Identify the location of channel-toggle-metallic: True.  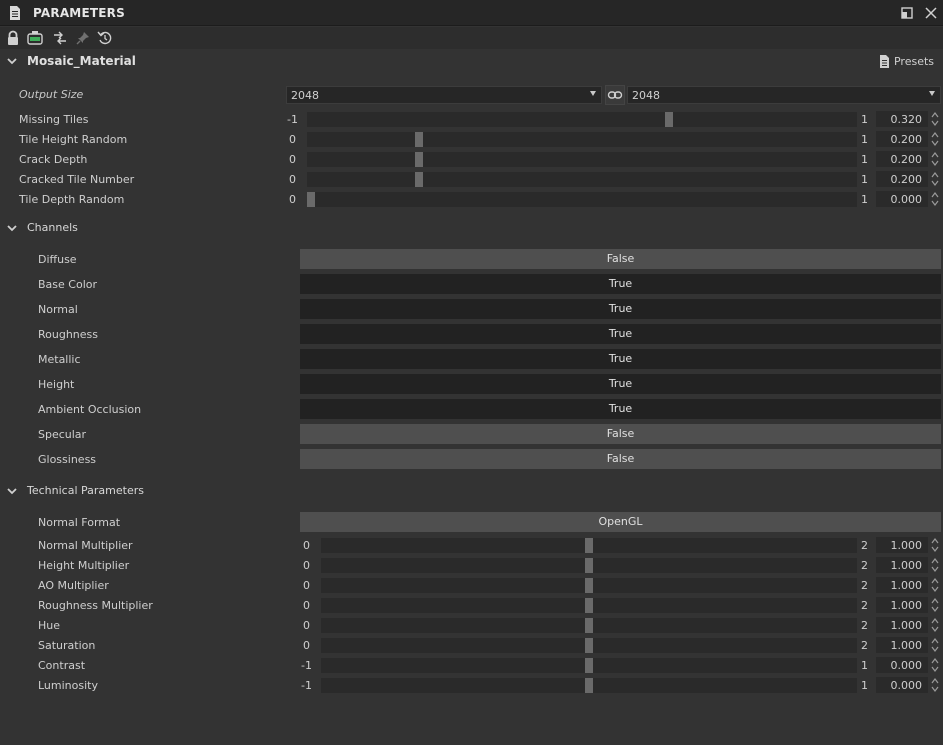
(620, 359).